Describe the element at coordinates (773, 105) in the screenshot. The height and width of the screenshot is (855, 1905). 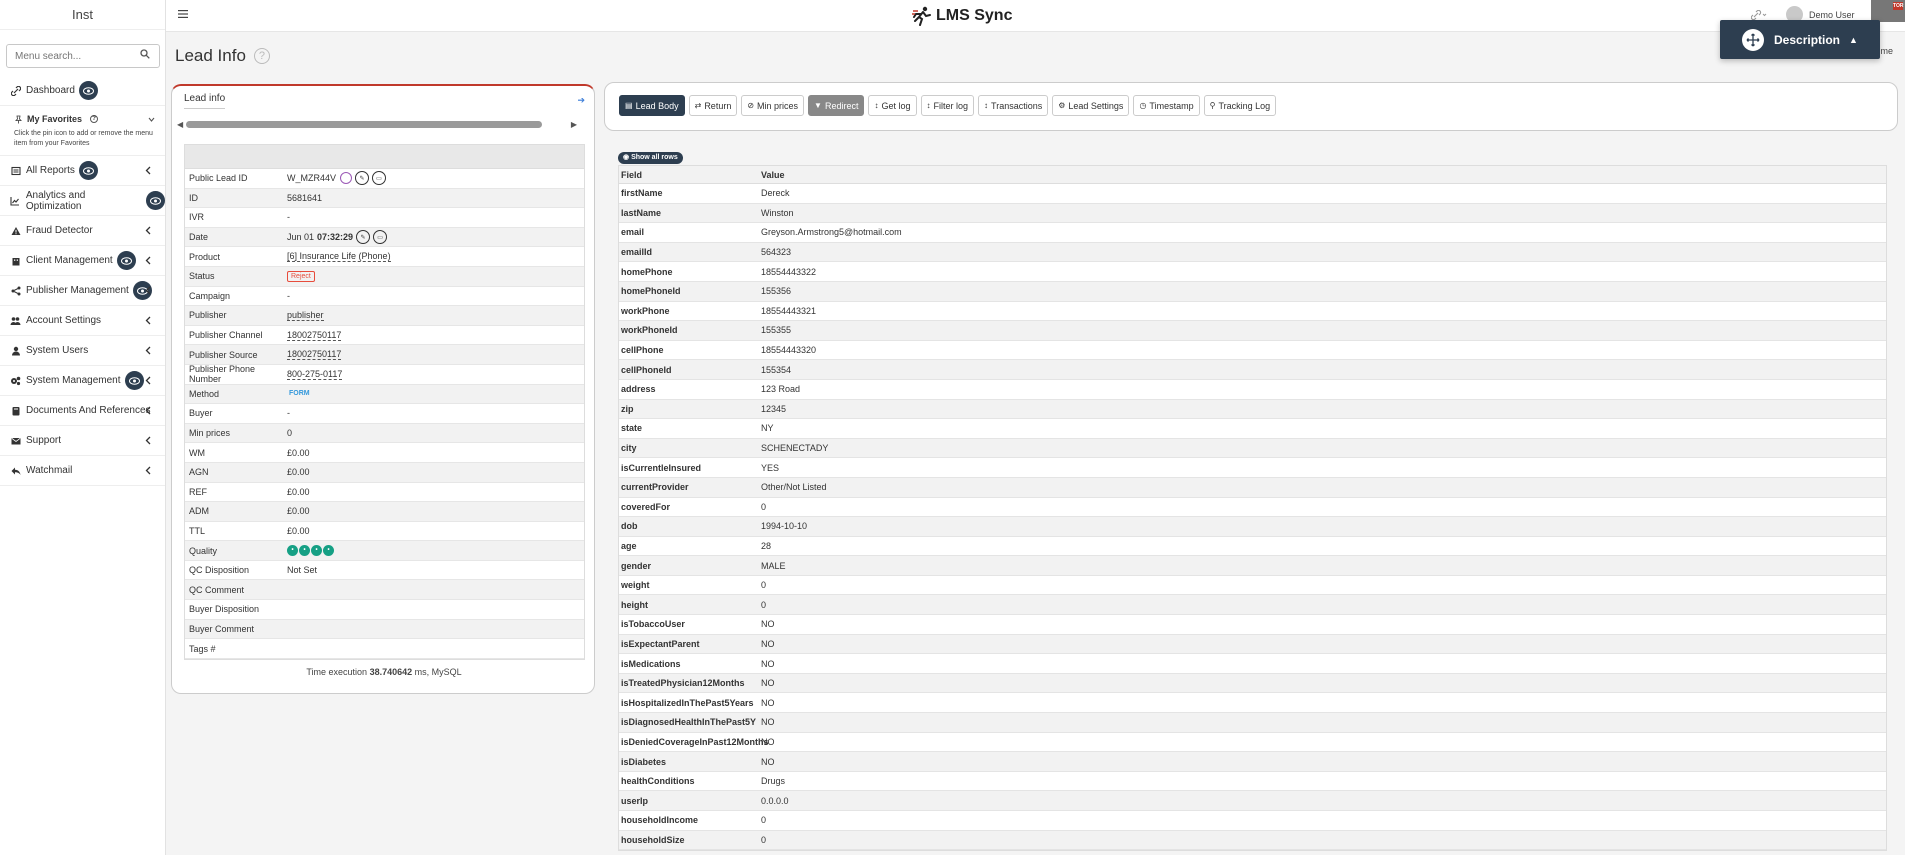
I see `tab-min-prices: ⊘ Min prices` at that location.